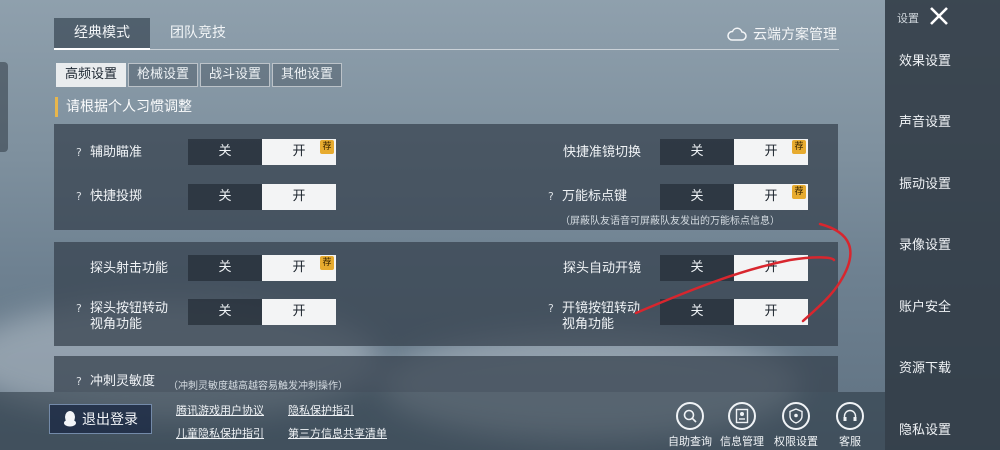  I want to click on self-service-query-button: 自助查询, so click(690, 425).